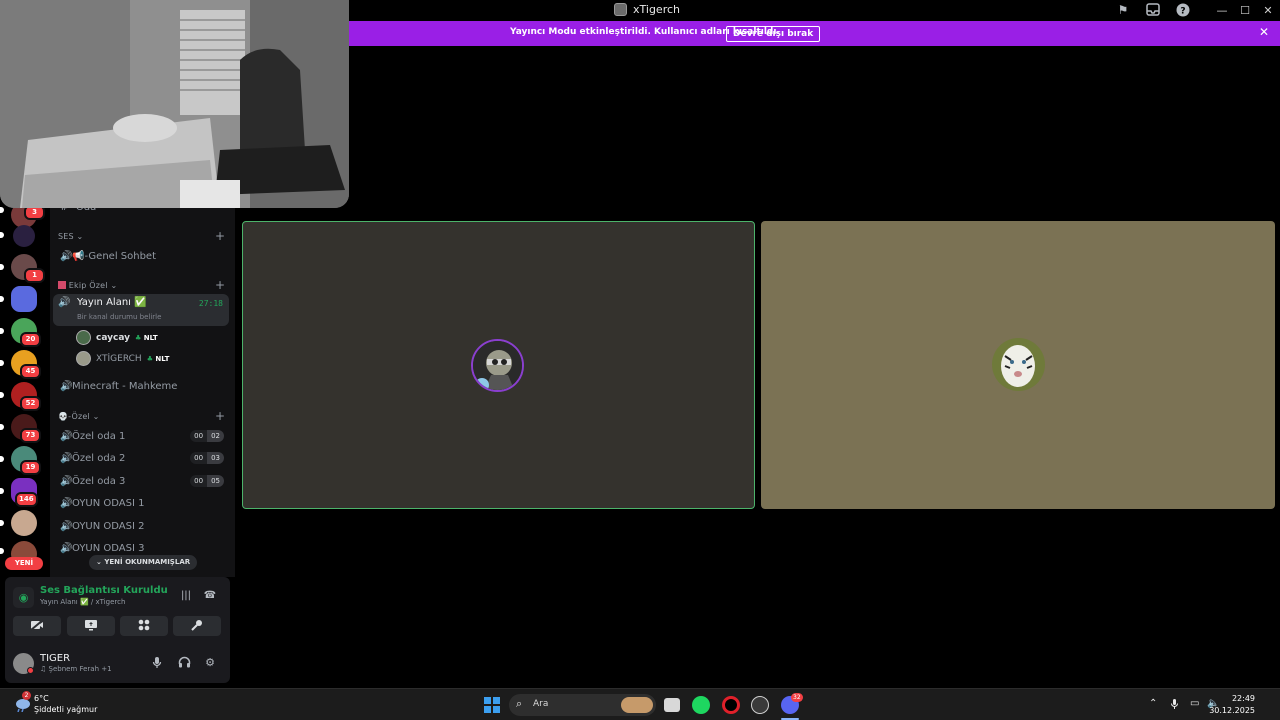  Describe the element at coordinates (1174, 705) in the screenshot. I see `microphone-tray-icon` at that location.